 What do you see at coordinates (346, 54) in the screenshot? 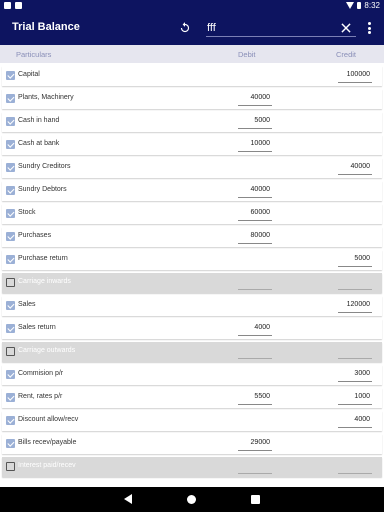
I see `header-credit: Credit` at bounding box center [346, 54].